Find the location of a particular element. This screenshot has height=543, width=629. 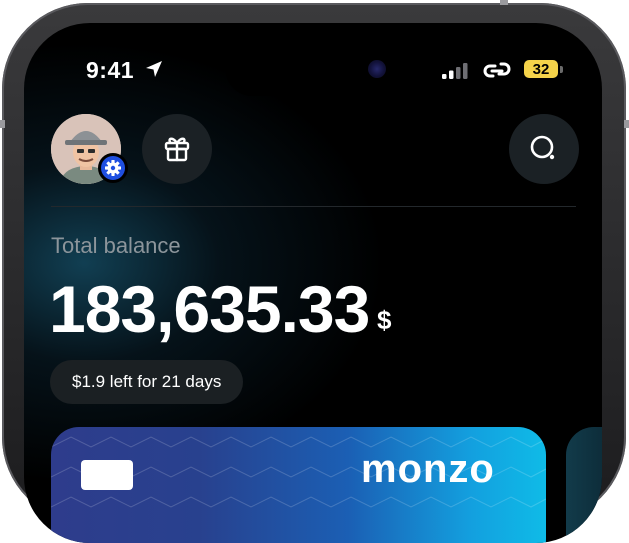

battery-level: 32 is located at coordinates (541, 69).